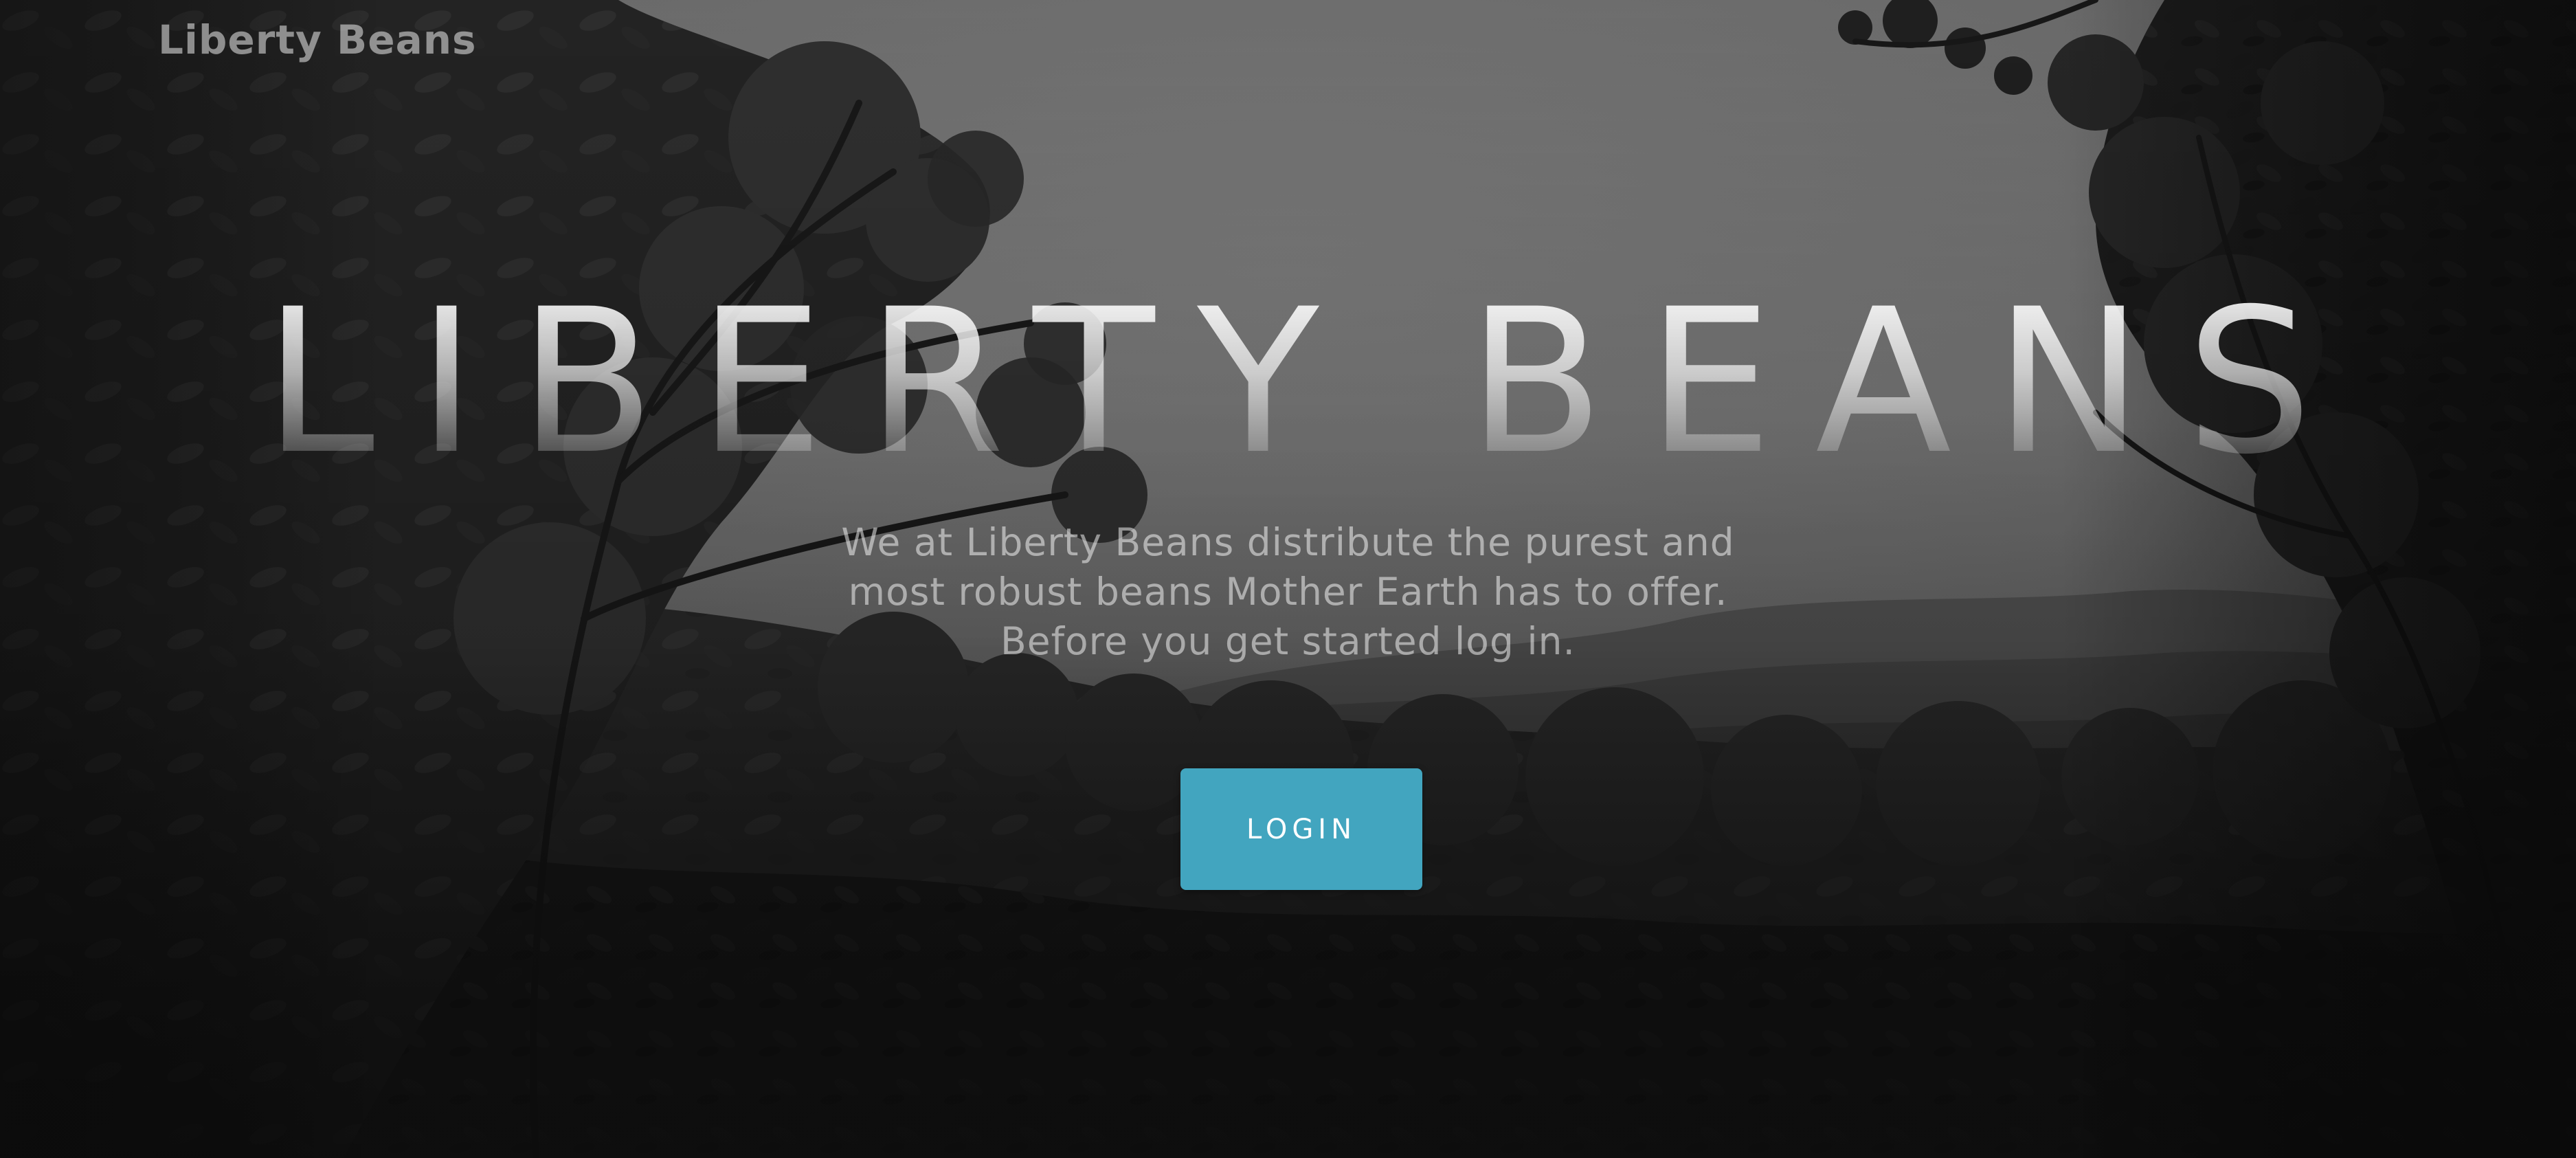 This screenshot has width=2576, height=1158. What do you see at coordinates (1301, 829) in the screenshot?
I see `login-button: LOGIN` at bounding box center [1301, 829].